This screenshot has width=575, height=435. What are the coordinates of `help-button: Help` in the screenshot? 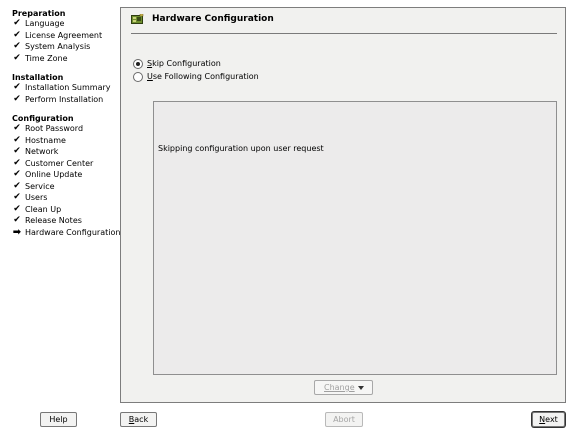 It's located at (58, 419).